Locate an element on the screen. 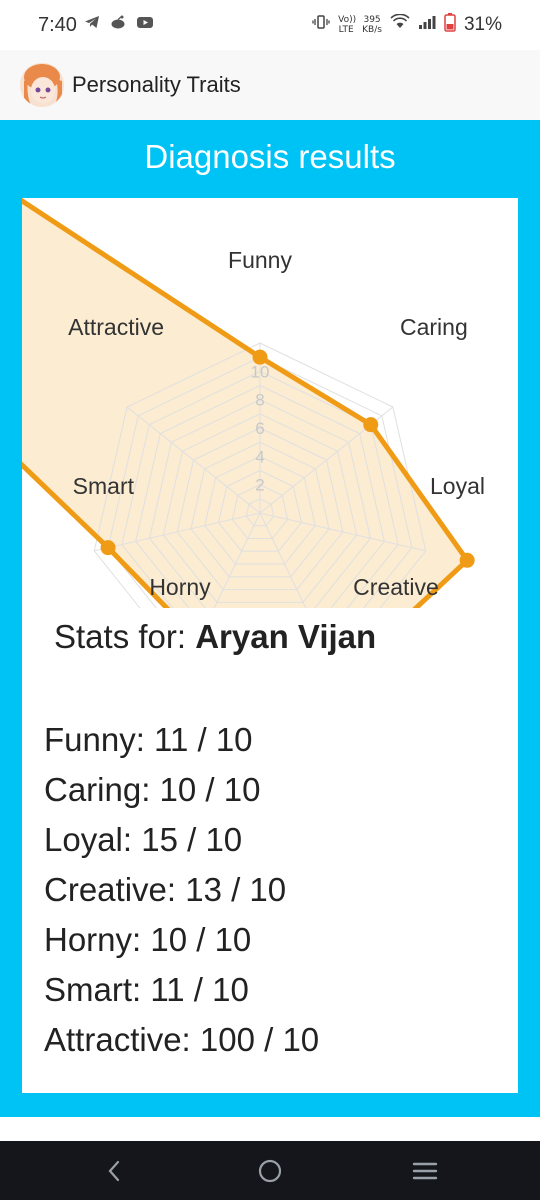  stat-item-caring: Caring: 10 / 10 is located at coordinates (152, 789).